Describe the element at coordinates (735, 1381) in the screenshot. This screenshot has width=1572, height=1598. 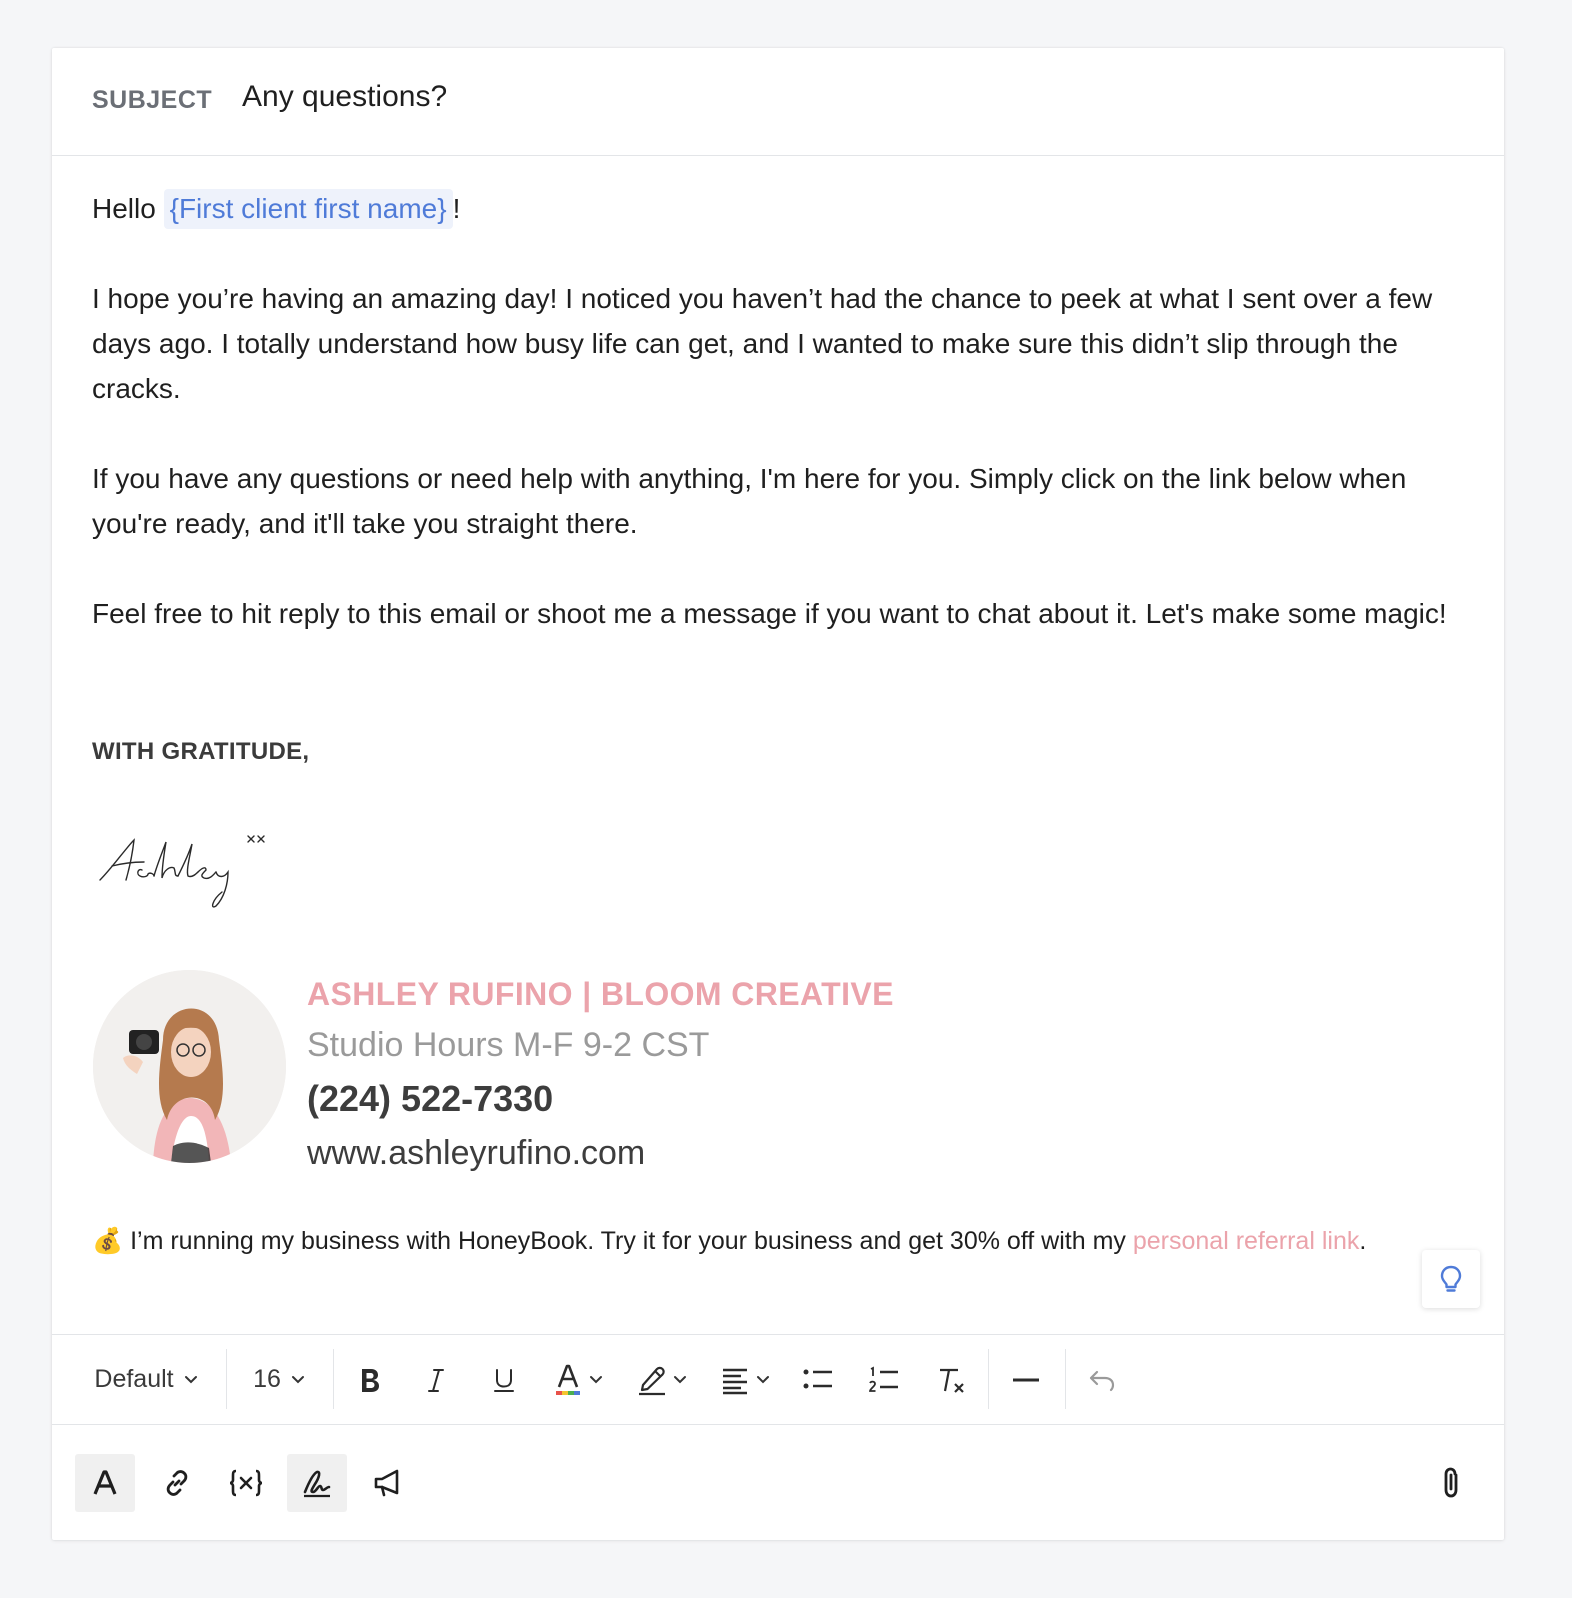
I see `align-icon` at that location.